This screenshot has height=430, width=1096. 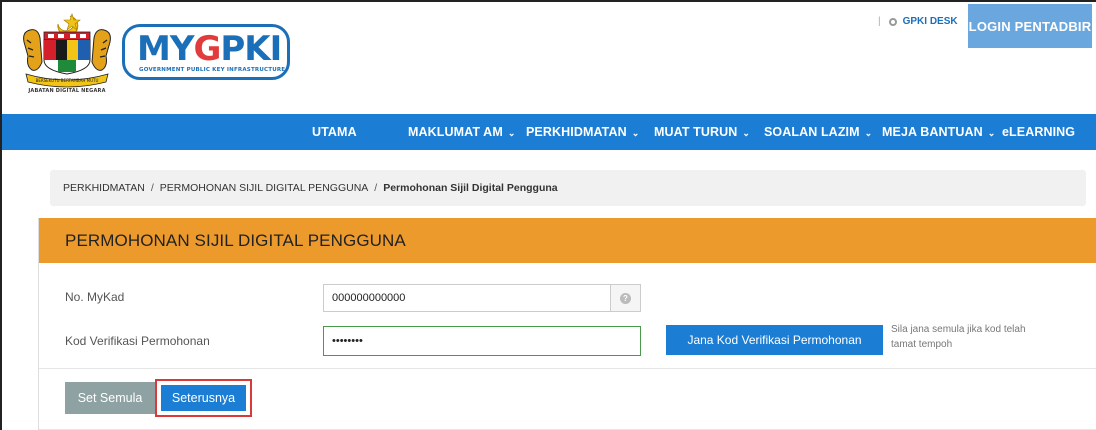 What do you see at coordinates (467, 298) in the screenshot?
I see `mykad-input: 000000000000` at bounding box center [467, 298].